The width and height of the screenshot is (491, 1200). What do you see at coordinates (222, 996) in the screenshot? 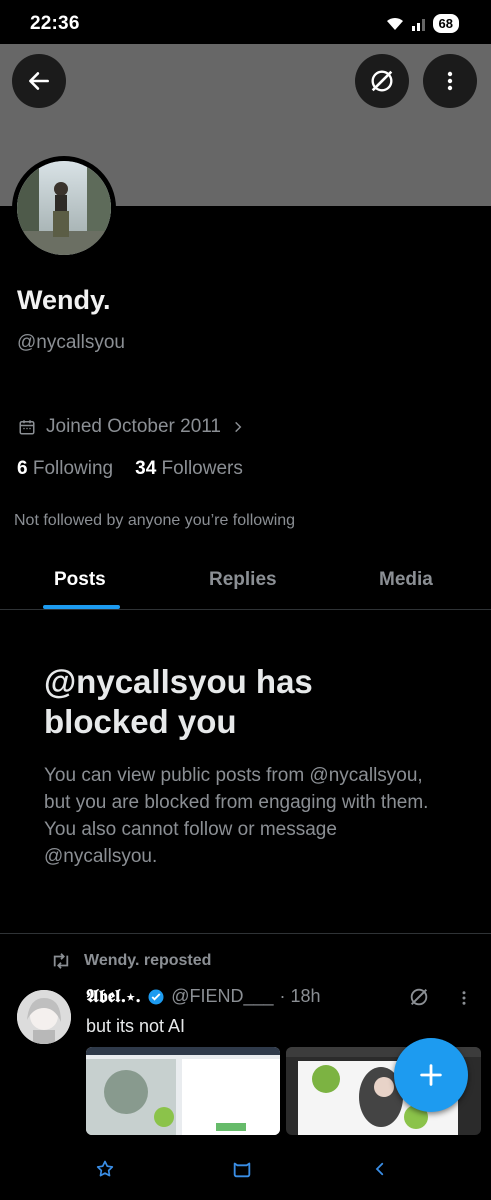
I see `post-author-handle: @FIEND___` at bounding box center [222, 996].